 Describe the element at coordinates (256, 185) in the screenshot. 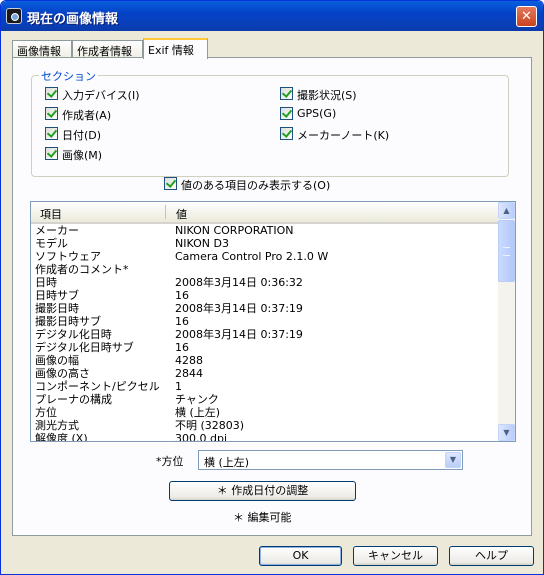

I see `checkbox-label: 値のある項目のみ表示する(O)` at that location.